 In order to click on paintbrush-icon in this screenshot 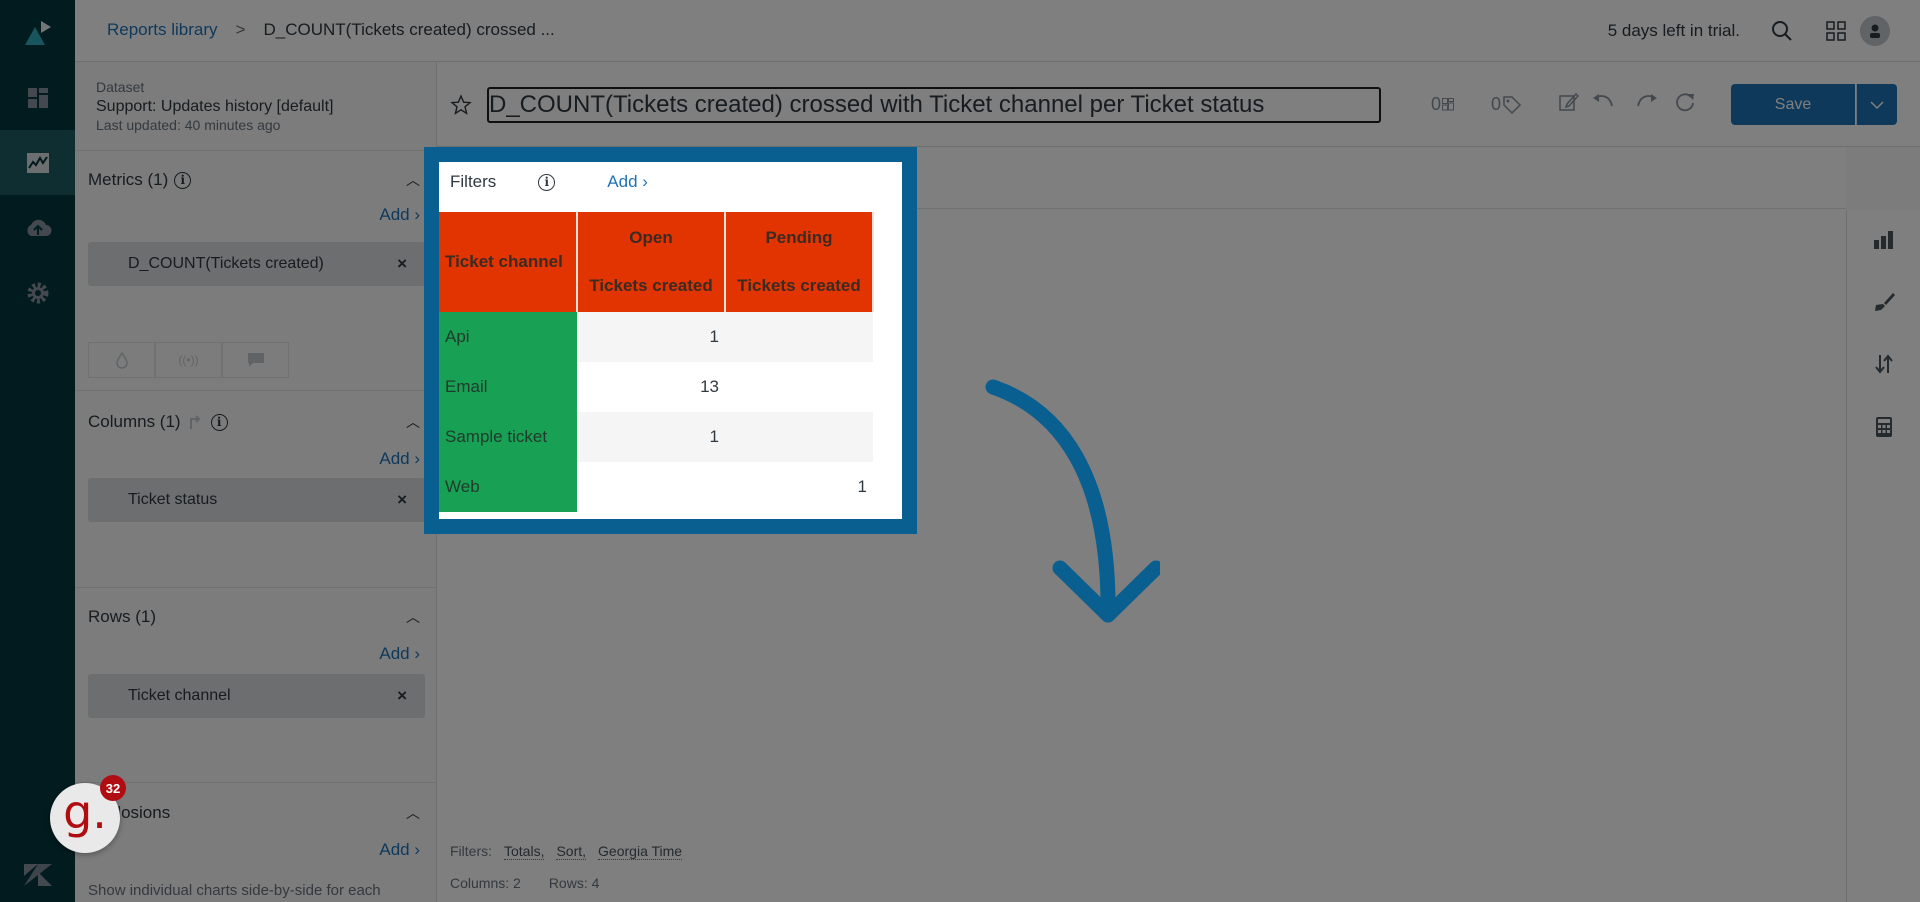, I will do `click(1885, 302)`.